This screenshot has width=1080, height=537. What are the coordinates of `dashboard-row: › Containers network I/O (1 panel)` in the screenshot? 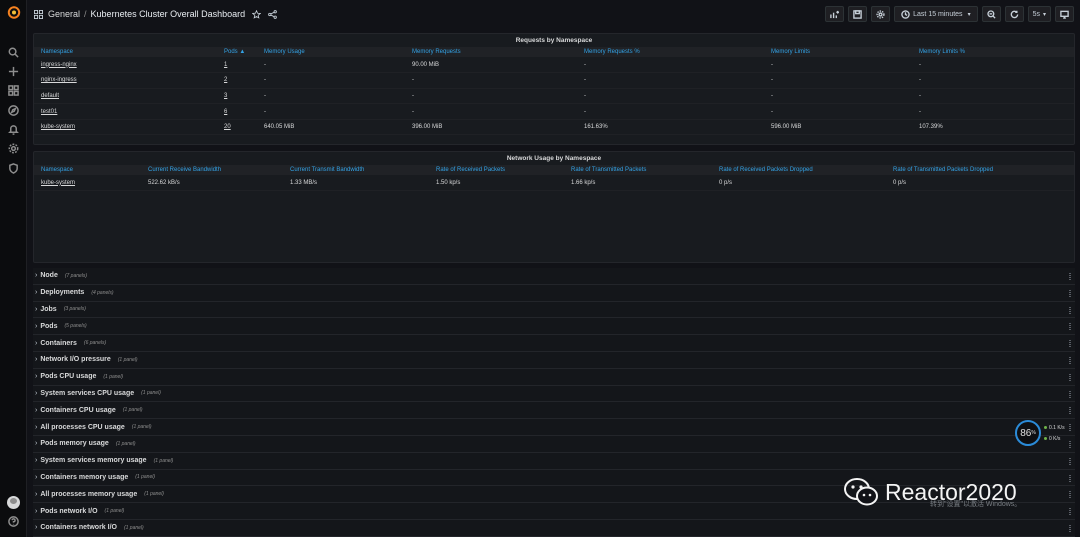 It's located at (554, 528).